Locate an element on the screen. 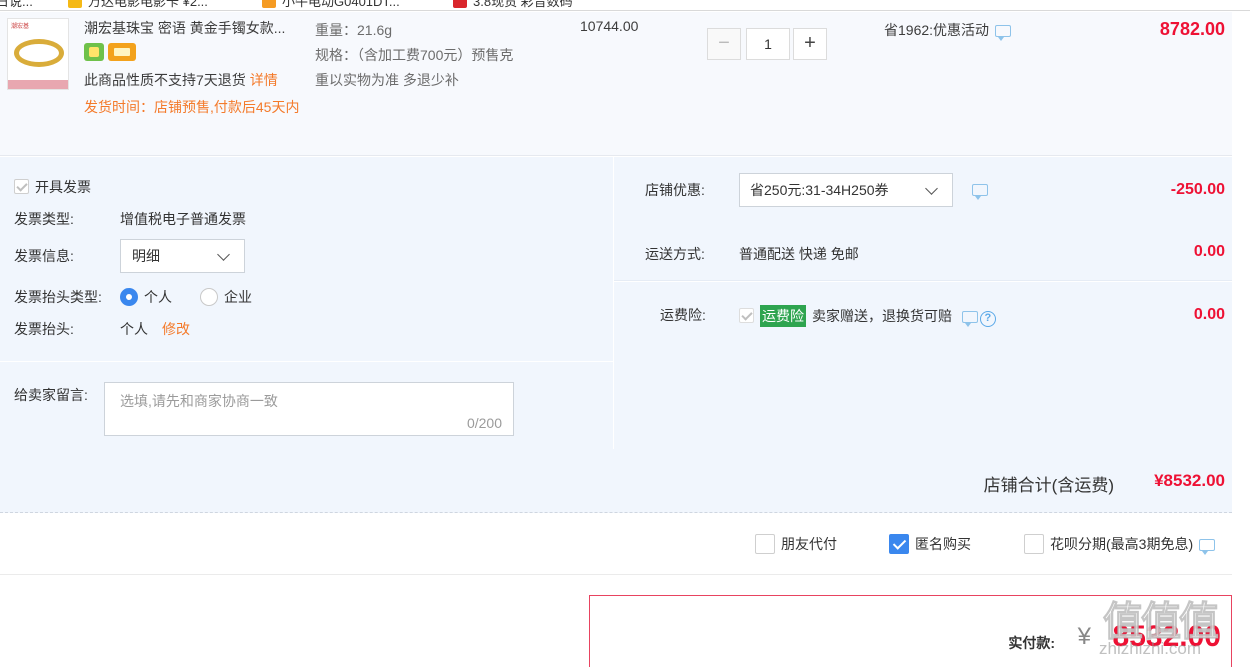  message-panel: 给卖家留言: 选填,请先和商家协商一致 0/200 is located at coordinates (306, 405).